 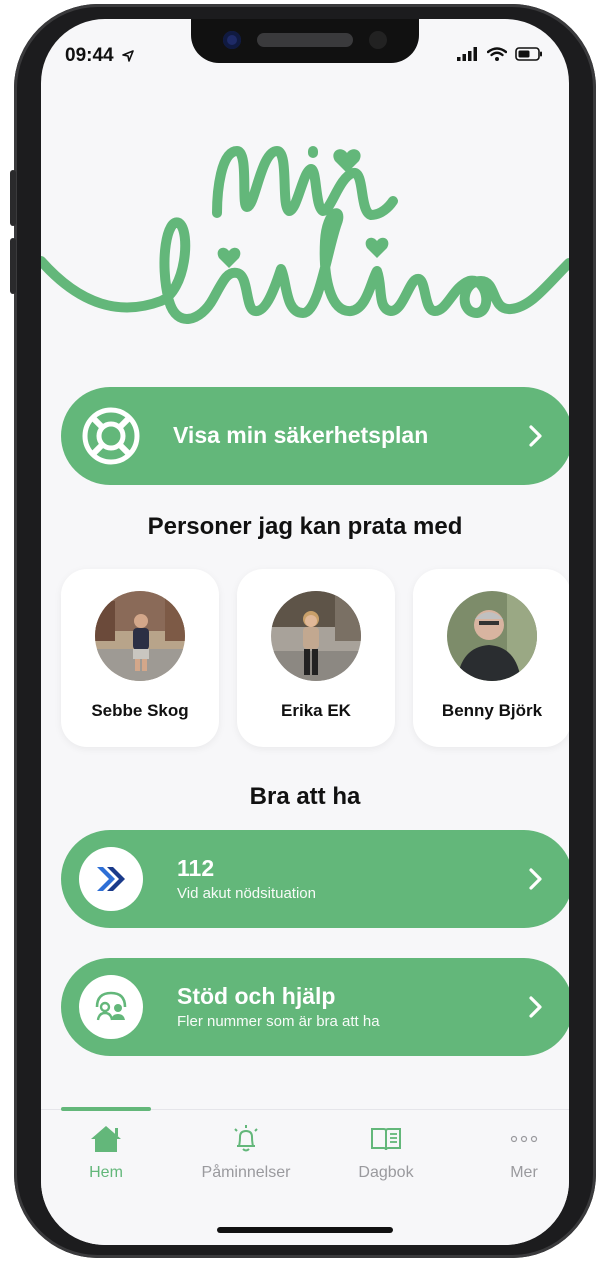 I want to click on tab-home: Hem, so click(x=106, y=1153).